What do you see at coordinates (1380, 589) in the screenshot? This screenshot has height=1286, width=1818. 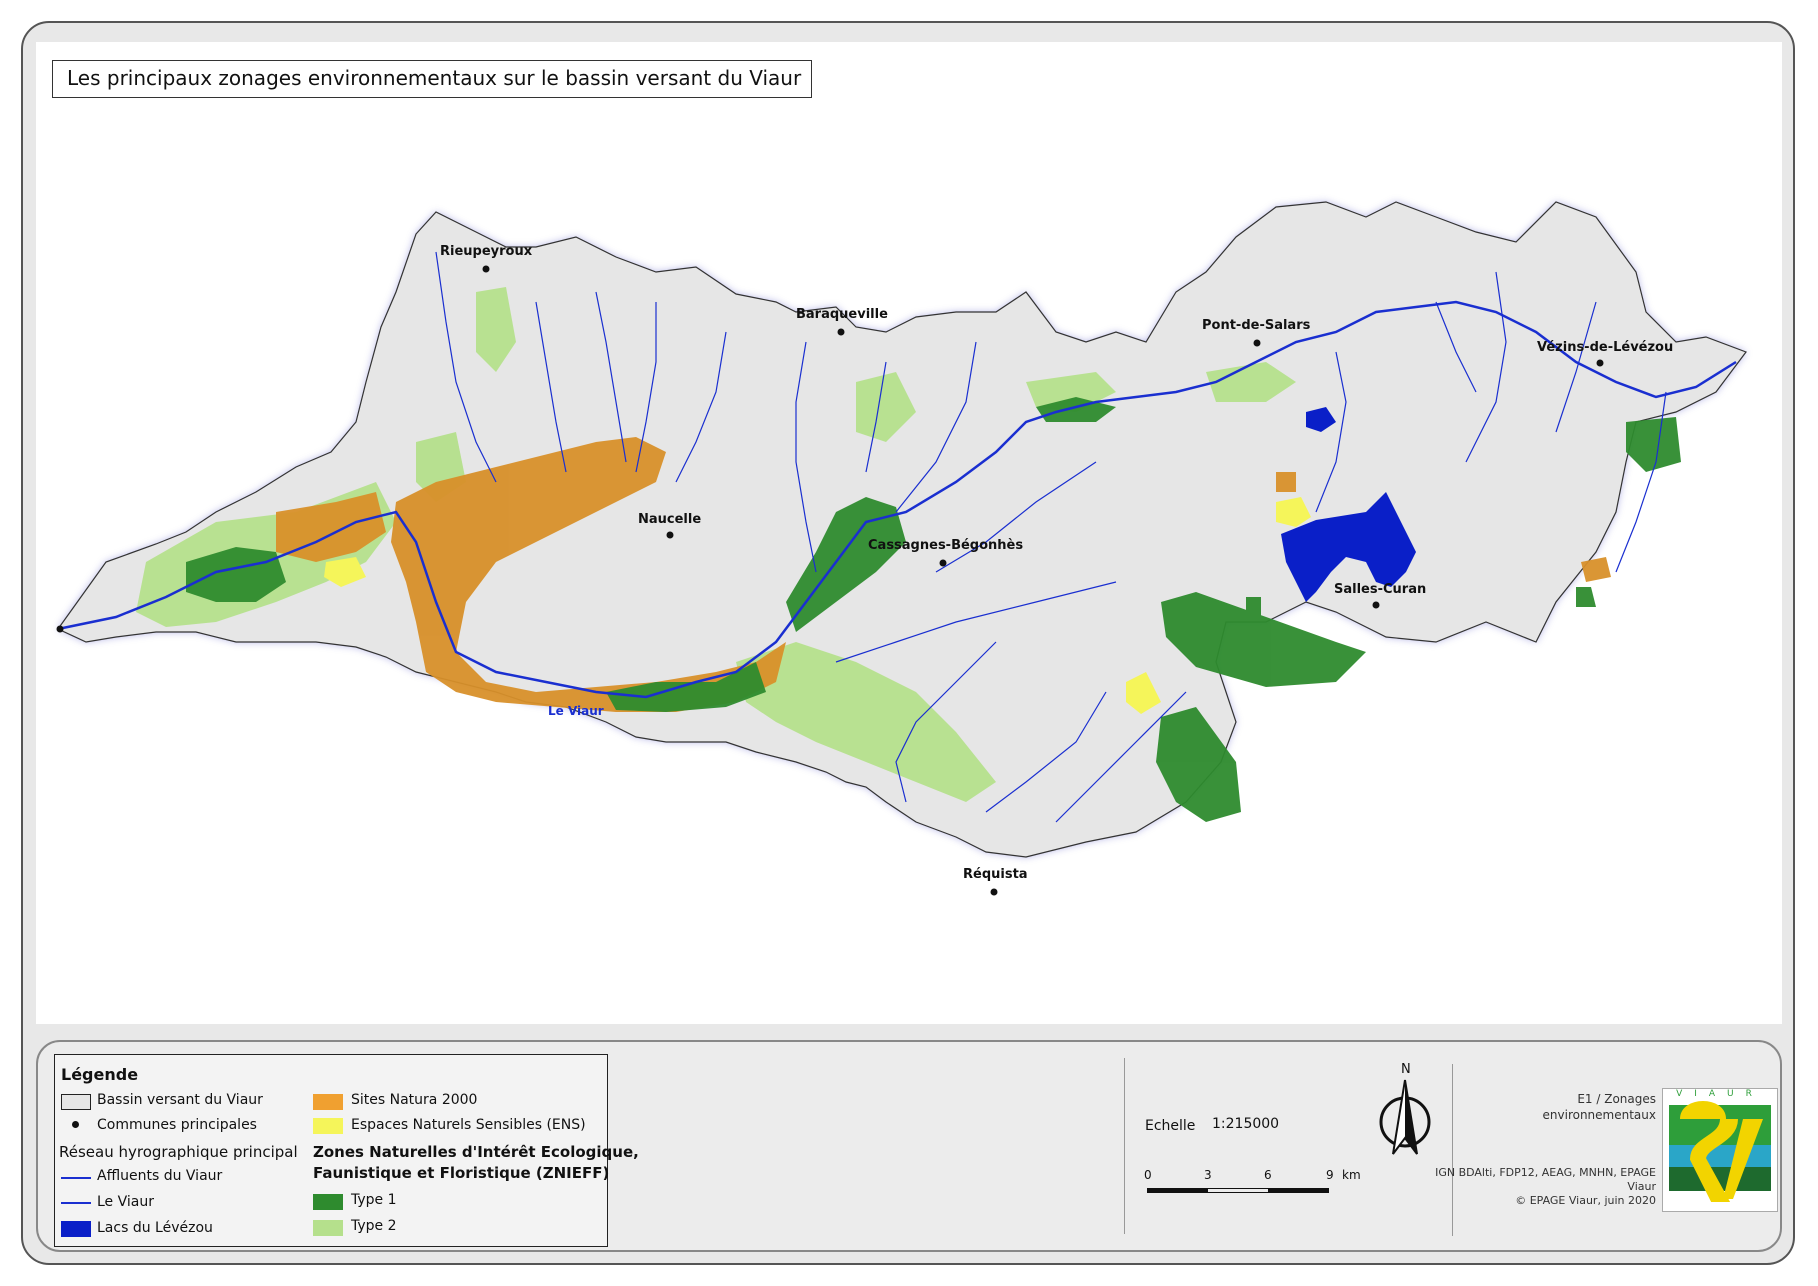 I see `town-label-salles-curan: Salles-Curan` at bounding box center [1380, 589].